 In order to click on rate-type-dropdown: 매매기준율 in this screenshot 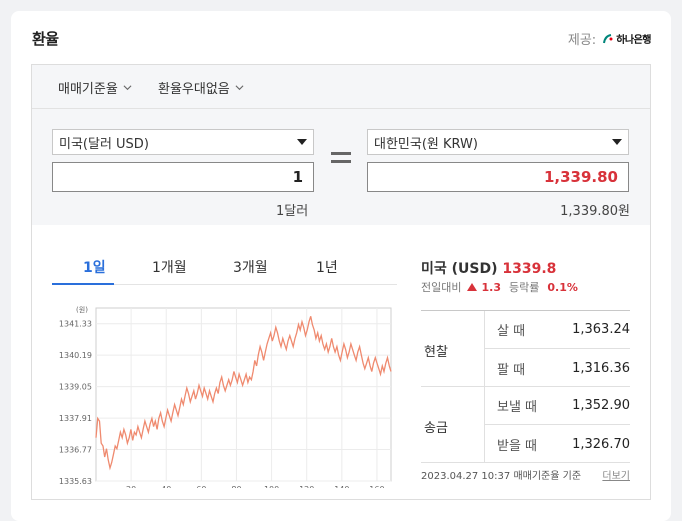, I will do `click(95, 87)`.